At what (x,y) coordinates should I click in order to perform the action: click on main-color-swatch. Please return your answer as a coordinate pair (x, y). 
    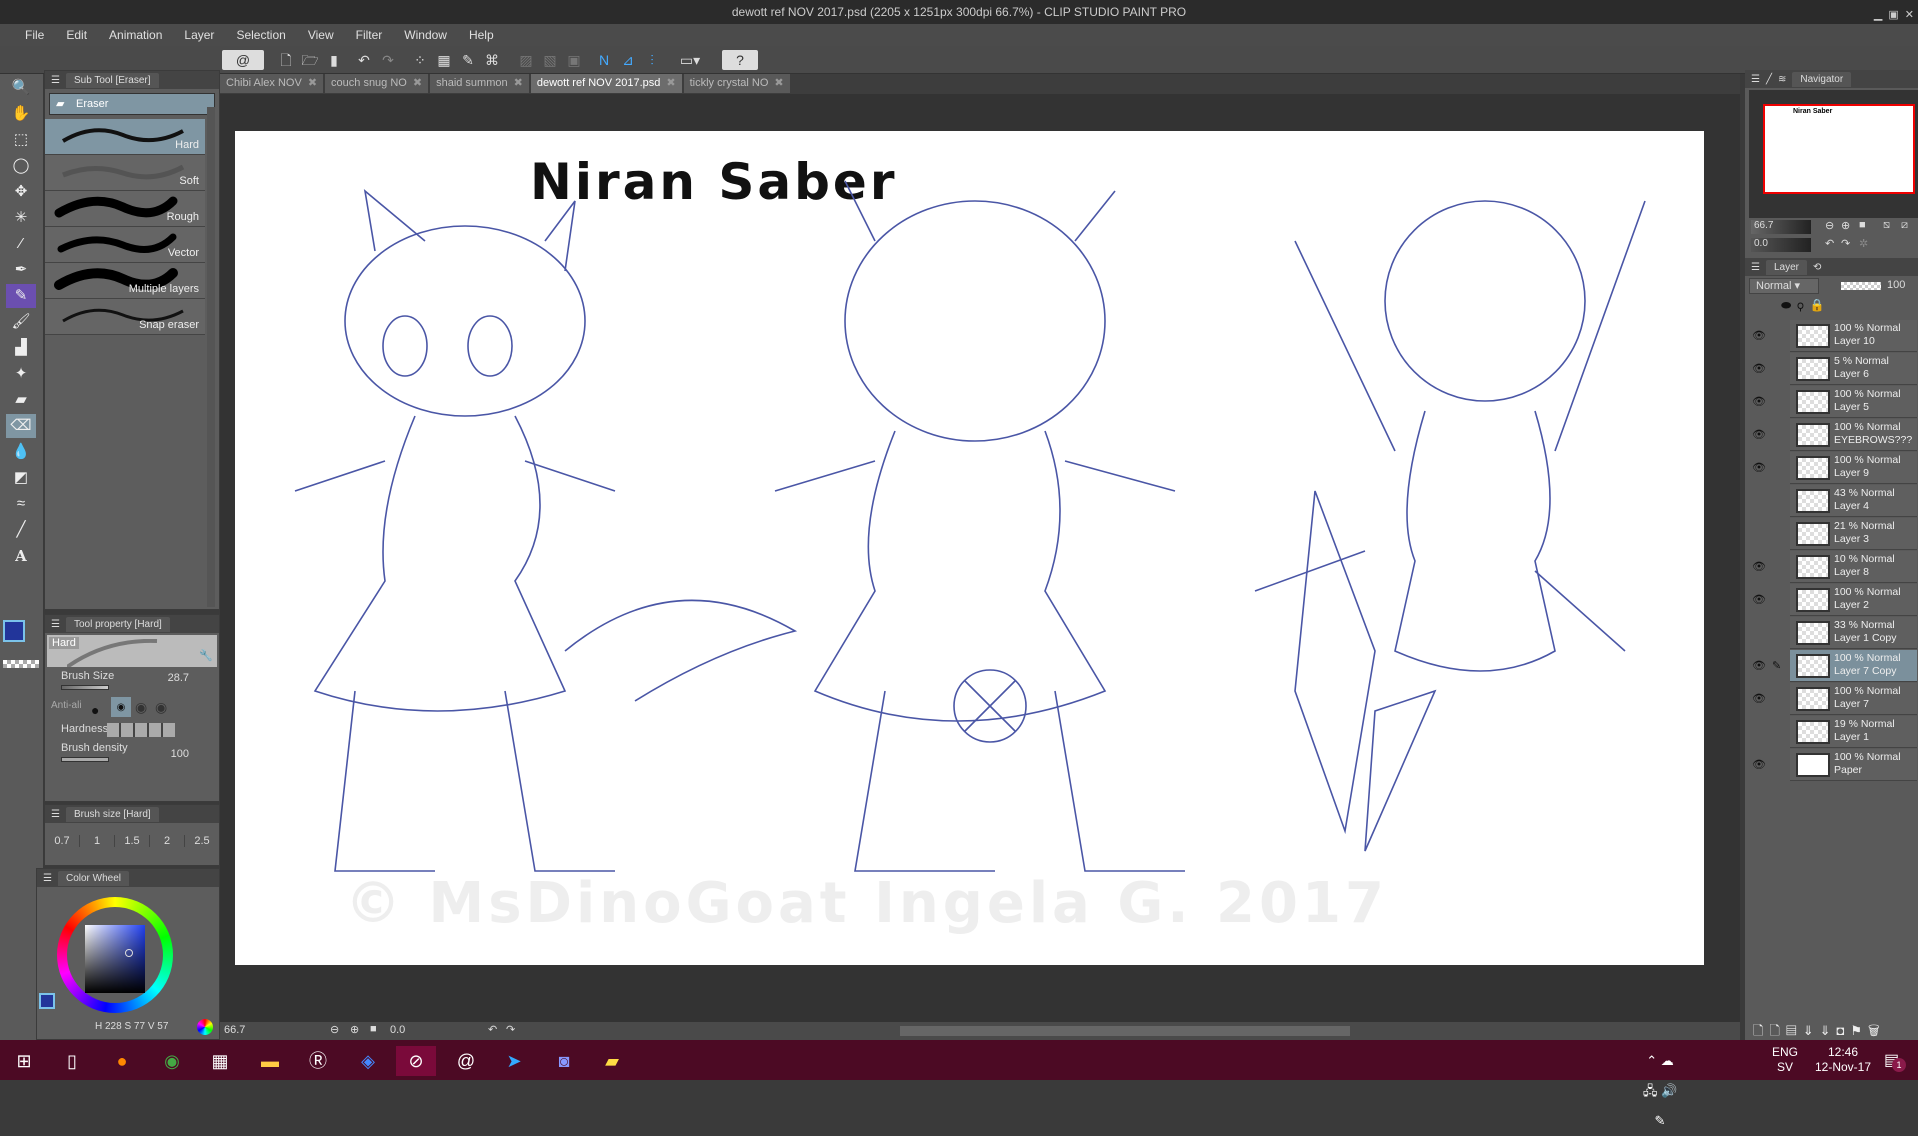
    Looking at the image, I should click on (14, 631).